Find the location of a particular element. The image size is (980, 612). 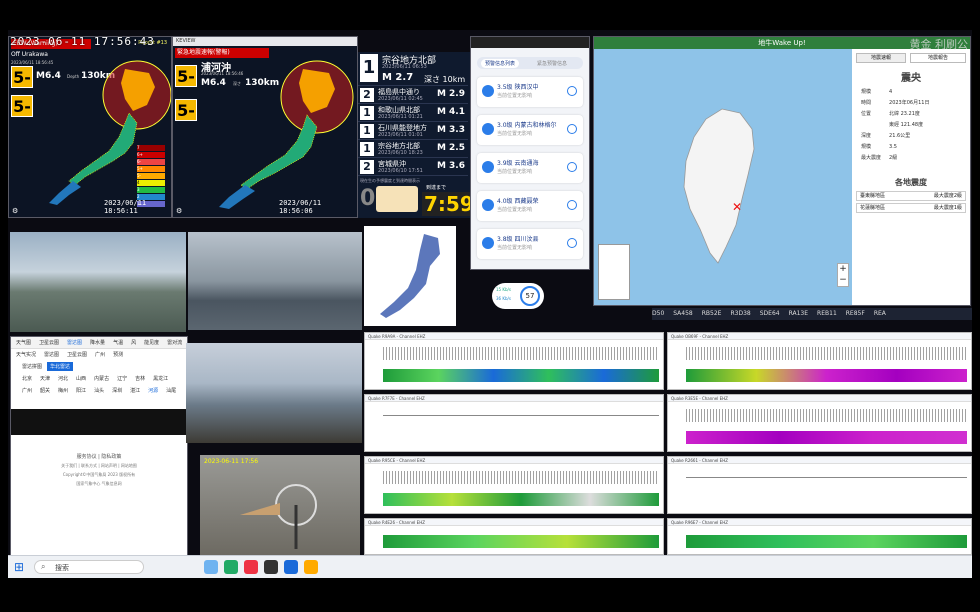

taiwan-map: ✕ + − is located at coordinates (723, 177).